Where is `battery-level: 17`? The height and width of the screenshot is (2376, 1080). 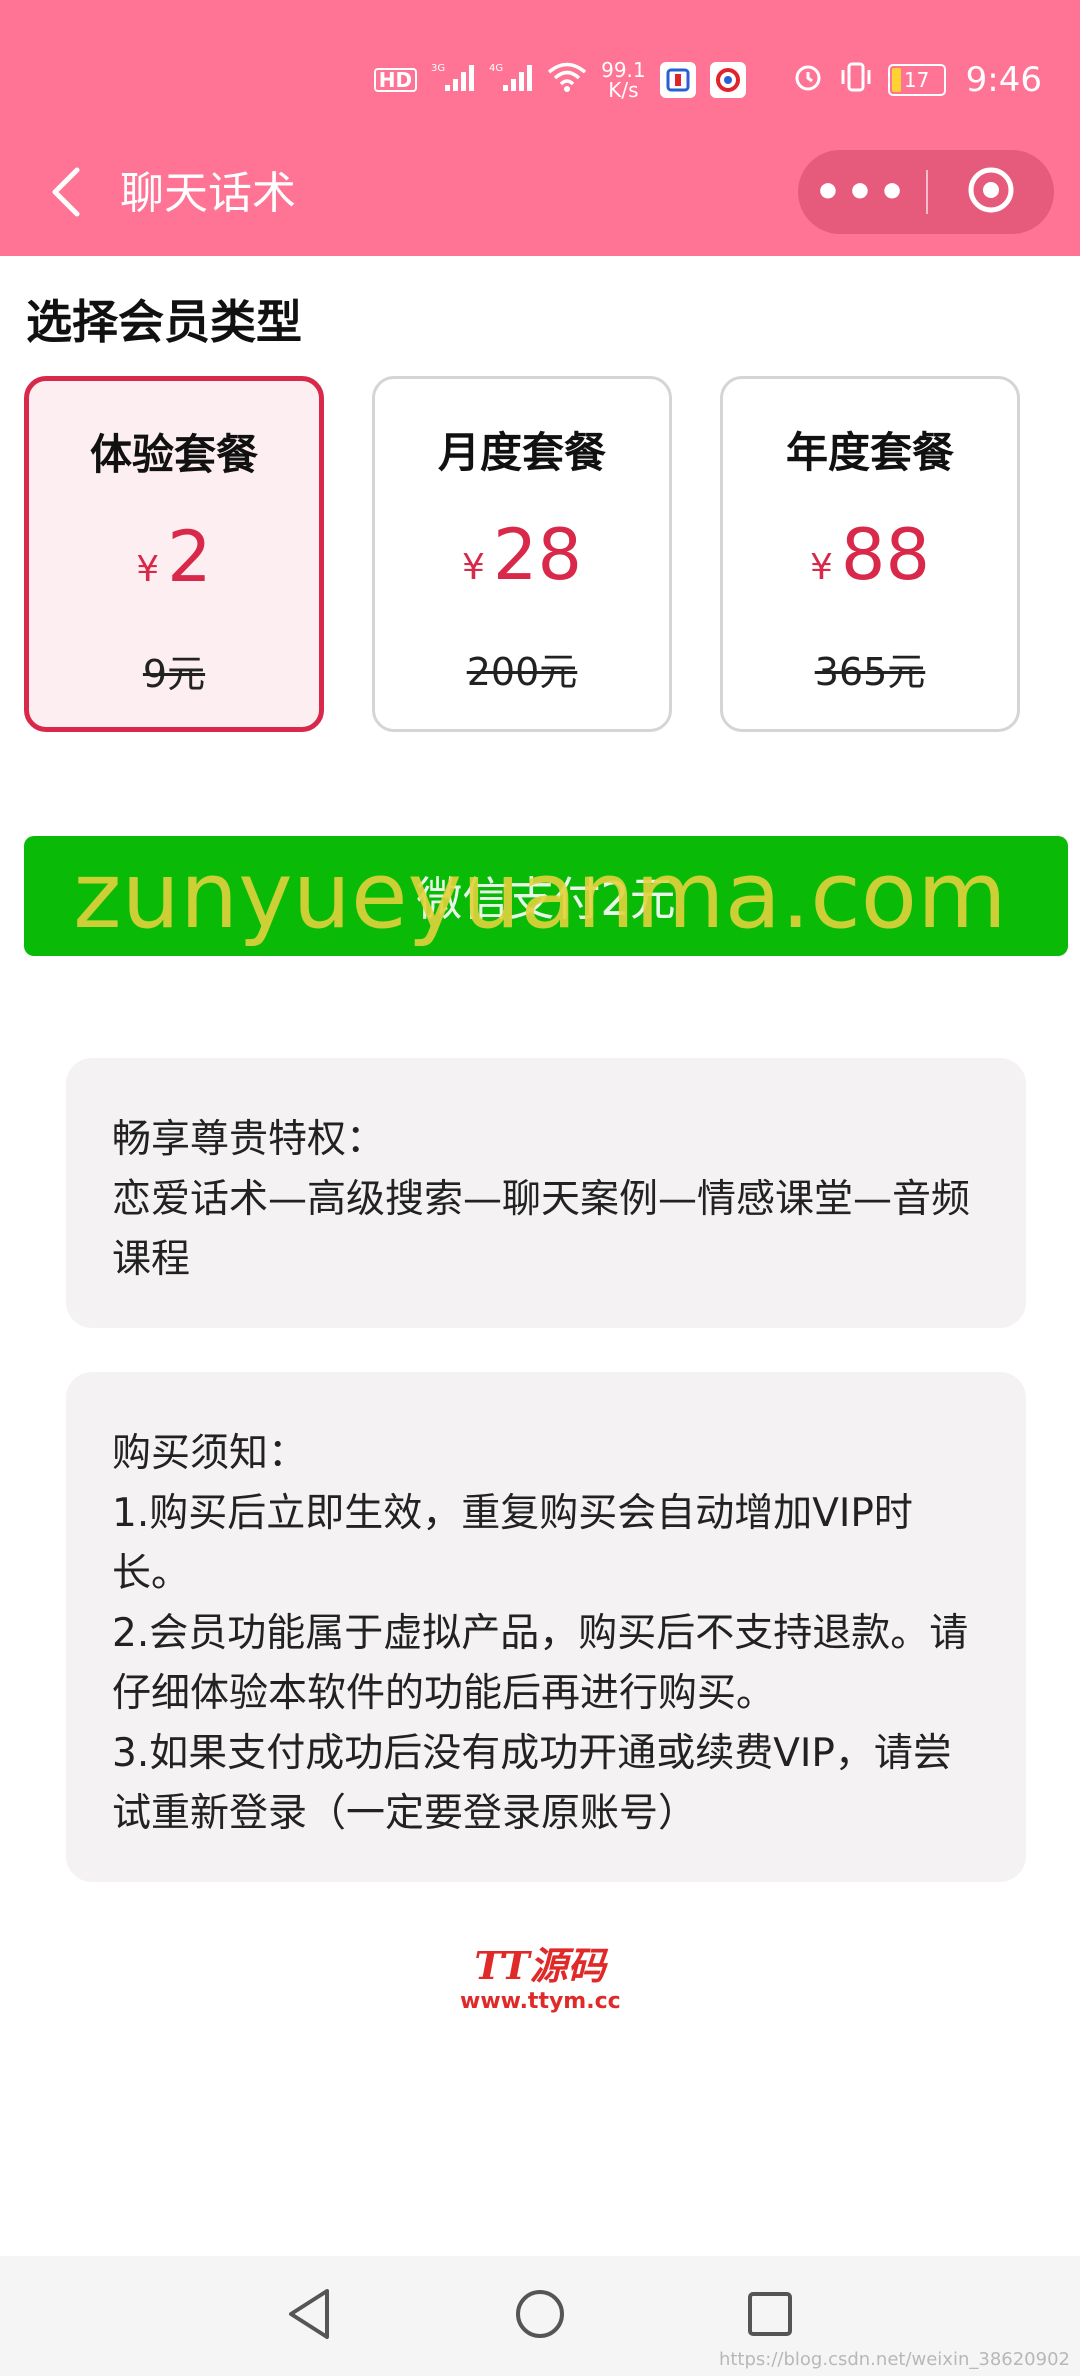
battery-level: 17 is located at coordinates (916, 80).